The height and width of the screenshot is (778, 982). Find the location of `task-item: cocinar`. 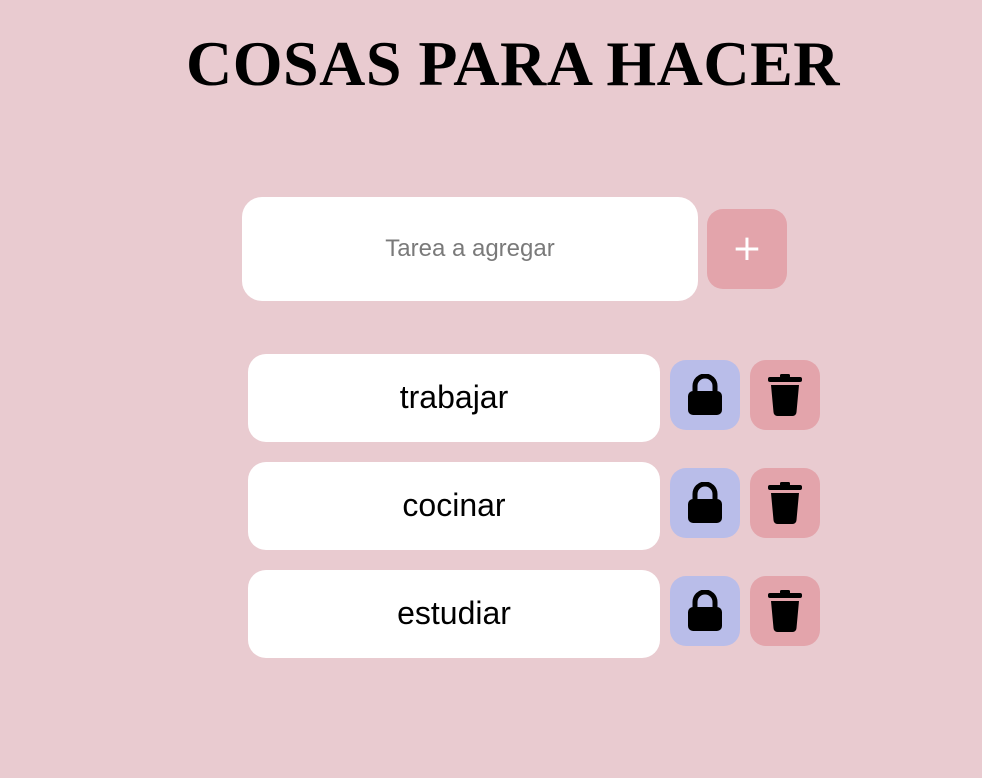

task-item: cocinar is located at coordinates (534, 506).